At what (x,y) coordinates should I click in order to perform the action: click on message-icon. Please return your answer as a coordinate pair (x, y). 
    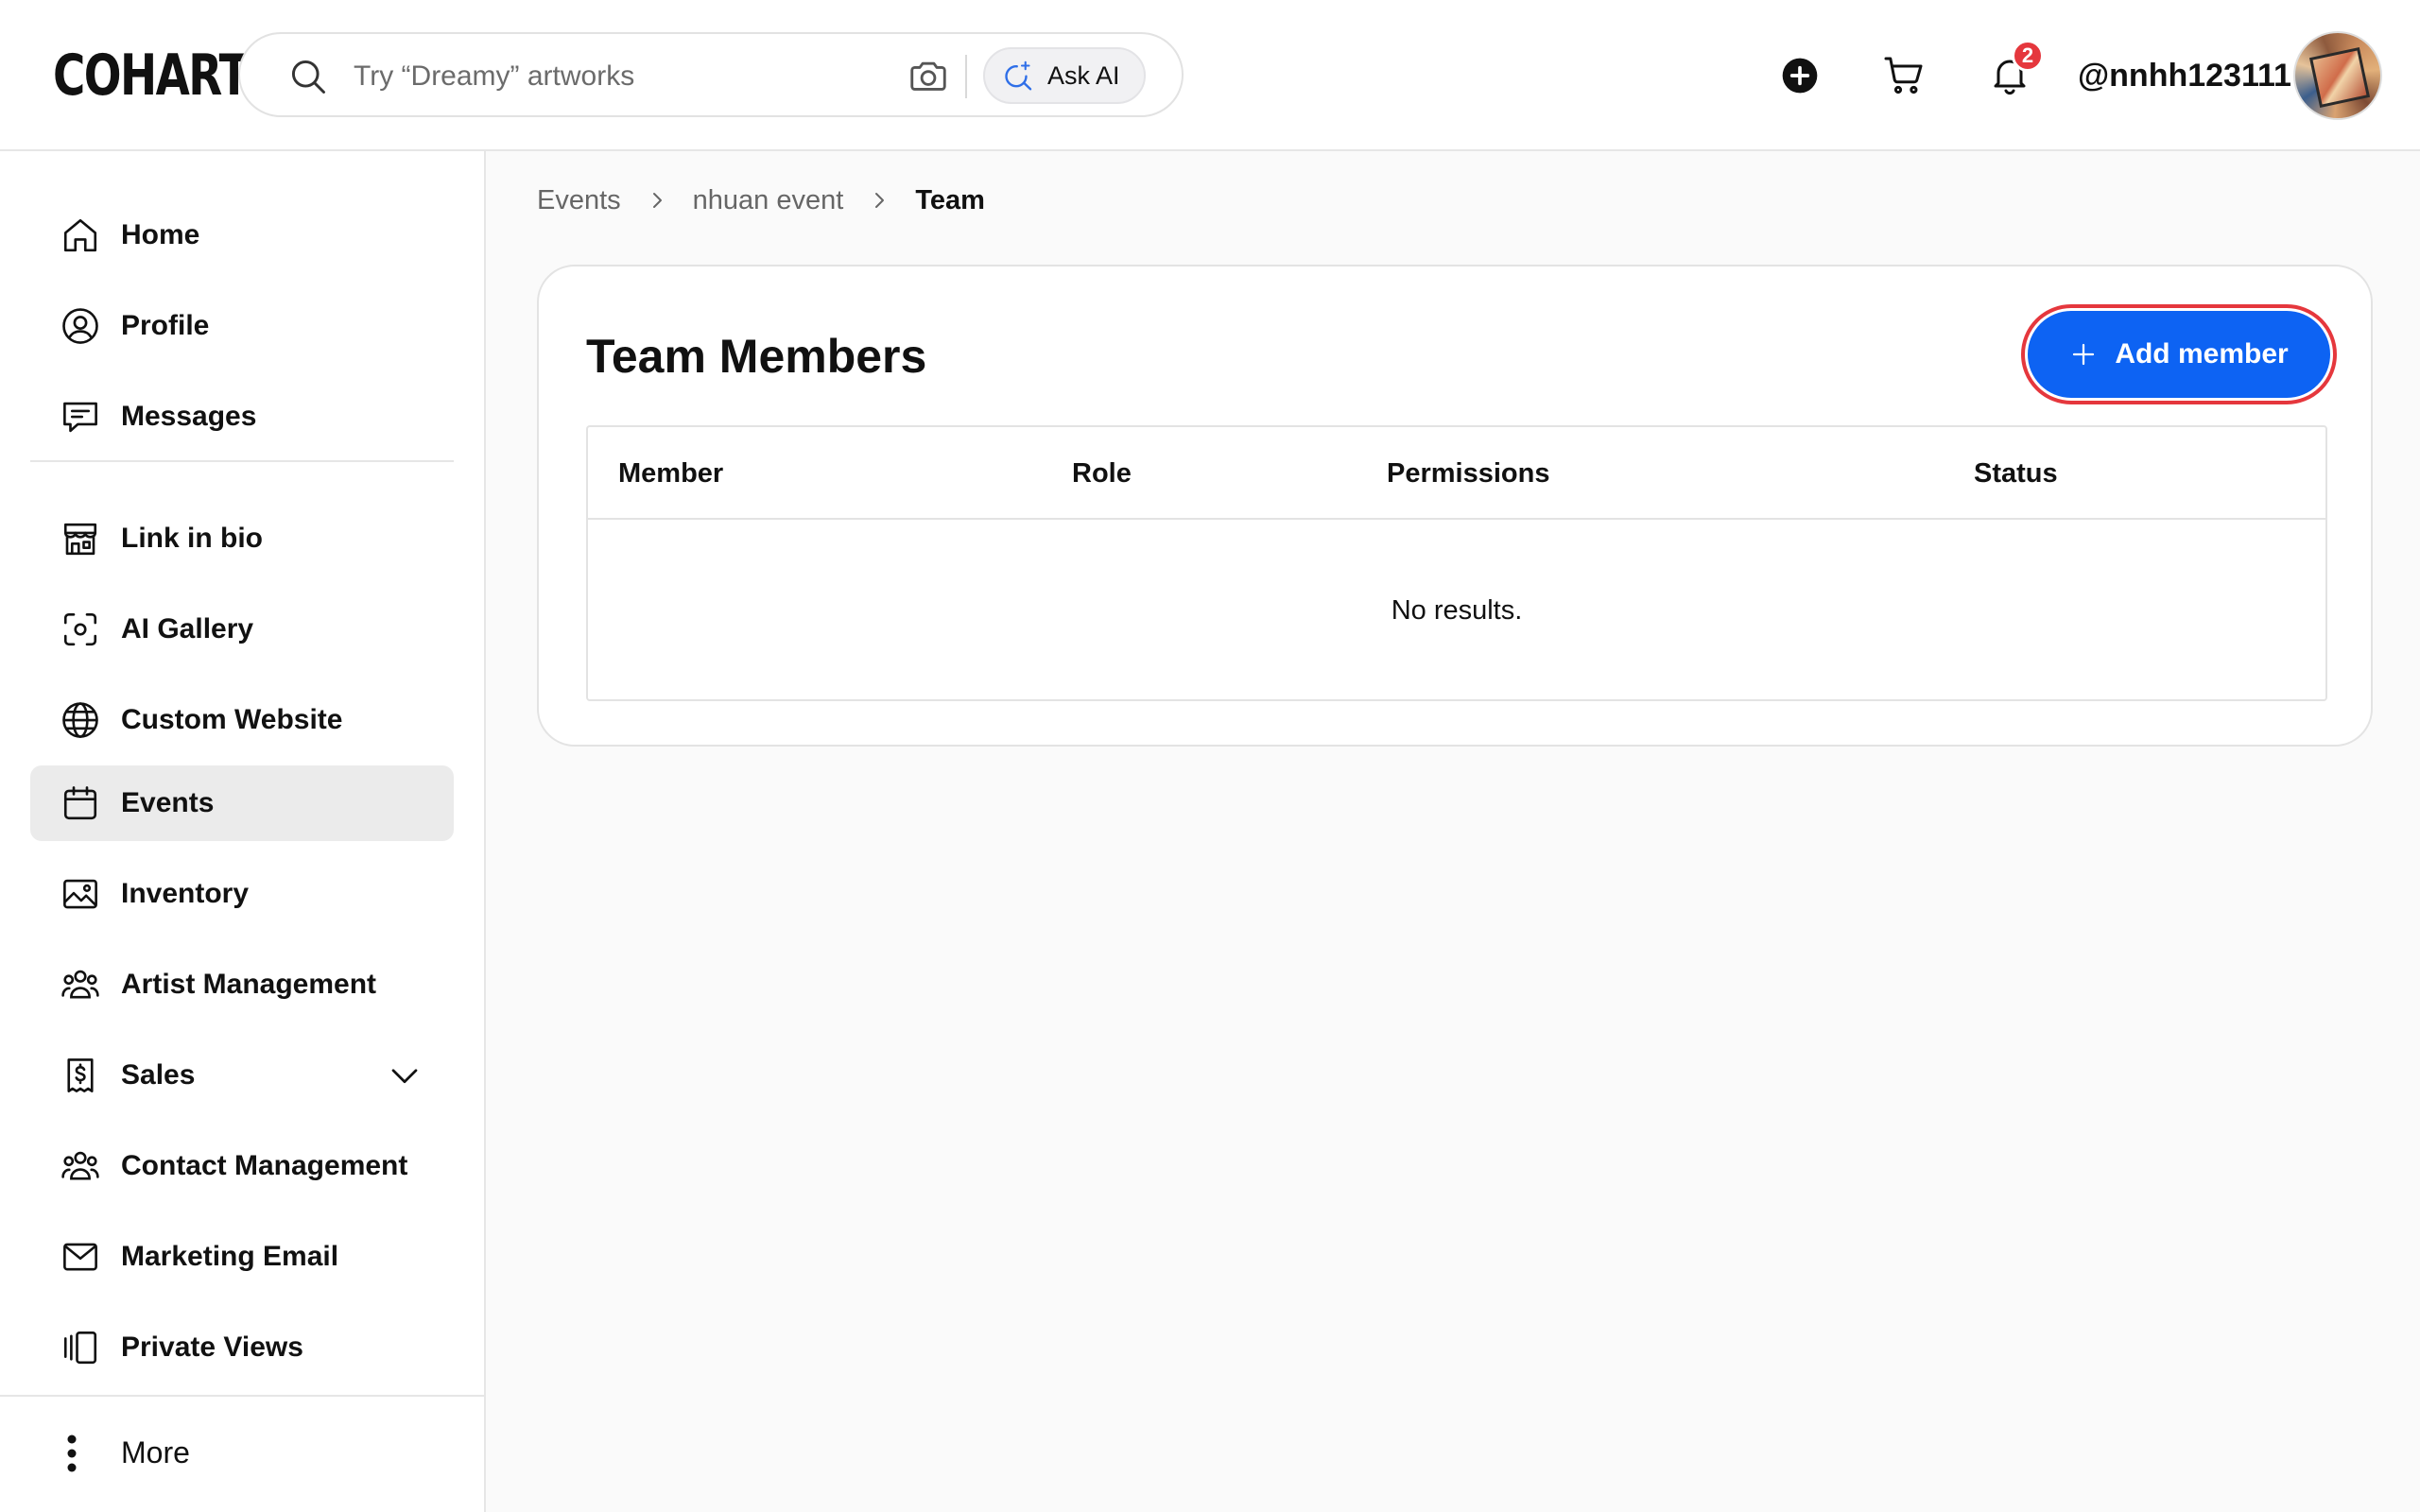
    Looking at the image, I should click on (80, 417).